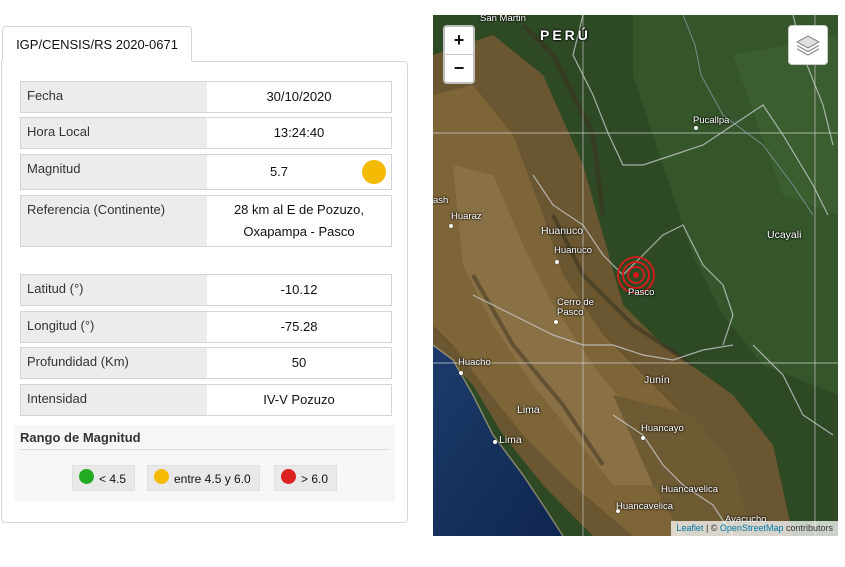 The height and width of the screenshot is (567, 845). I want to click on yellow-circle-icon, so click(161, 476).